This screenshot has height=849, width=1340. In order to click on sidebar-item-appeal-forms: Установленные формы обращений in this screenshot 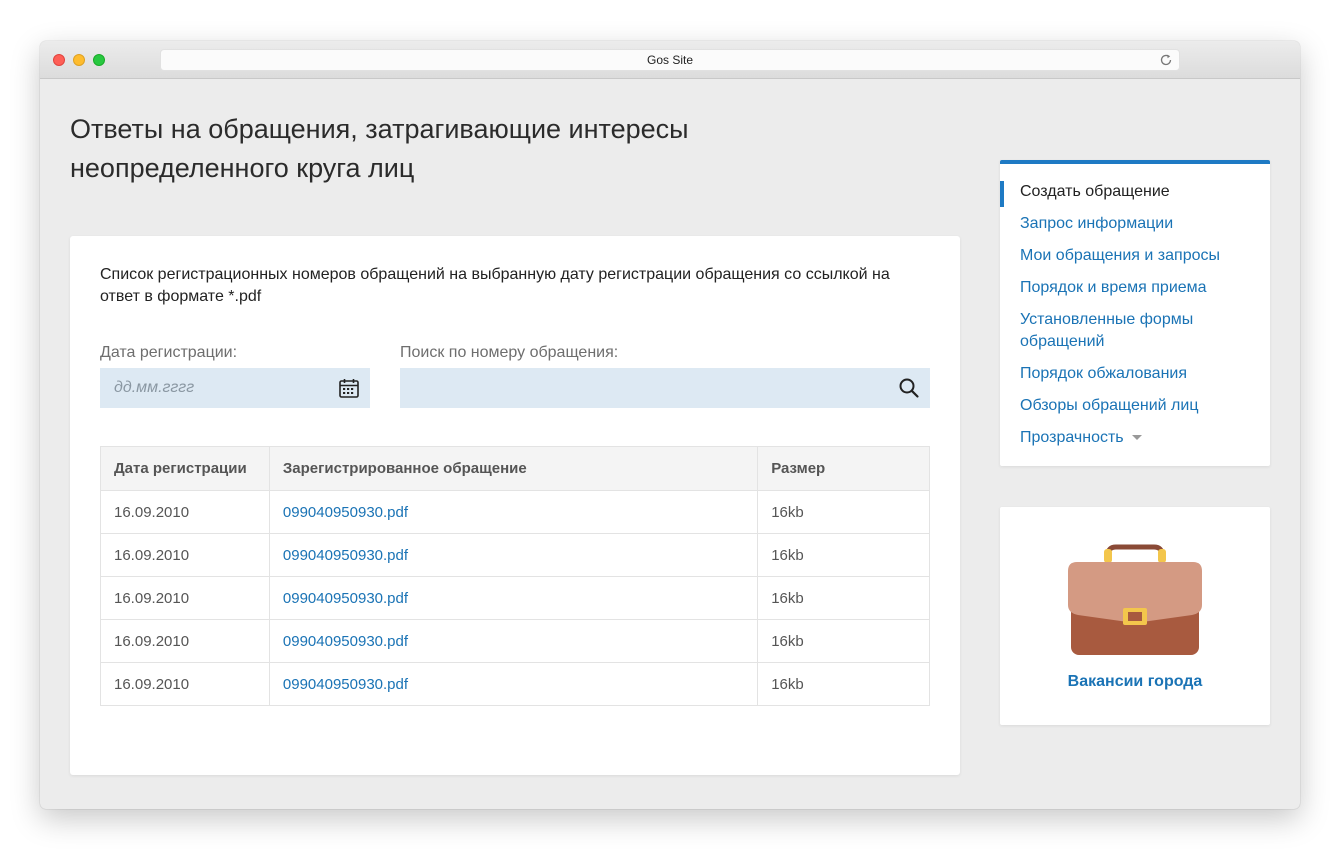, I will do `click(1135, 331)`.